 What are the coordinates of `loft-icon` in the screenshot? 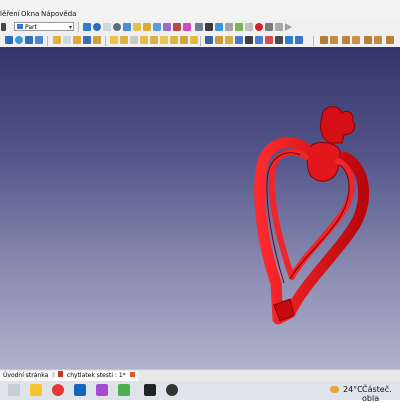 It's located at (164, 40).